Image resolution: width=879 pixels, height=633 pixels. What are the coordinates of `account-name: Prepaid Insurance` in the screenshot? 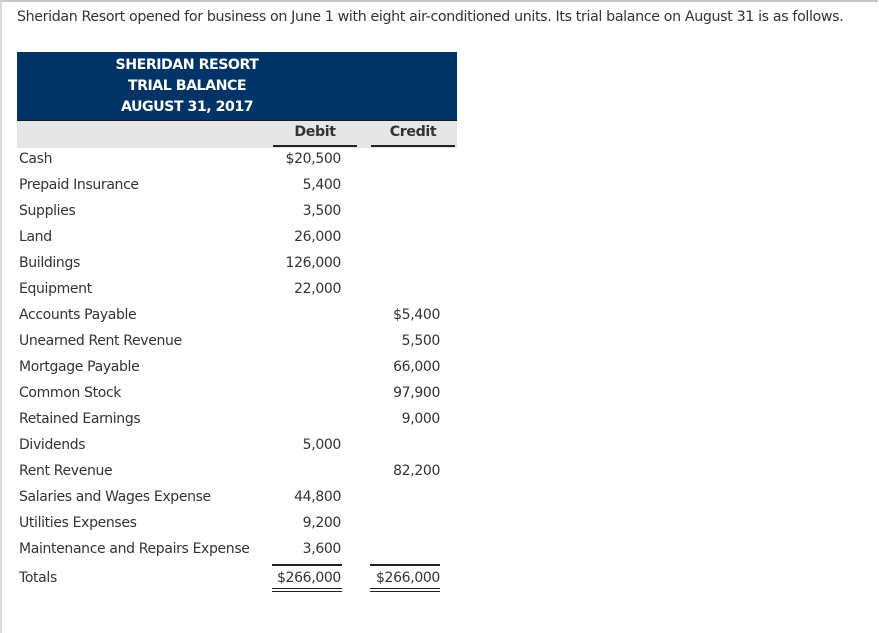 It's located at (79, 185).